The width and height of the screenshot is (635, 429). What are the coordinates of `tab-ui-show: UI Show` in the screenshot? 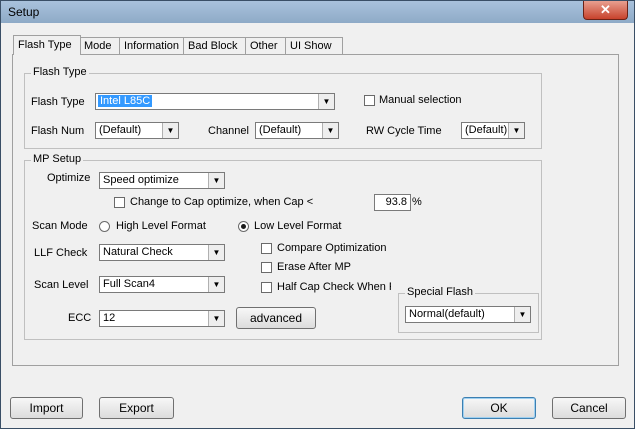 It's located at (314, 45).